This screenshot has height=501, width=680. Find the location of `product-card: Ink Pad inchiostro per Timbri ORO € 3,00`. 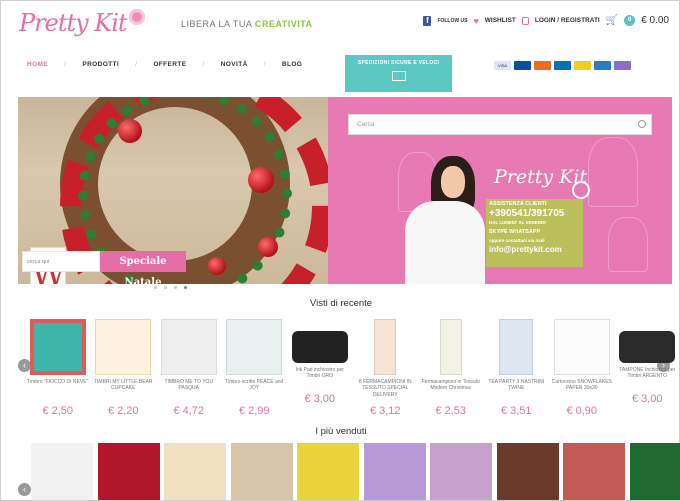

product-card: Ink Pad inchiostro per Timbri ORO € 3,00 is located at coordinates (320, 368).